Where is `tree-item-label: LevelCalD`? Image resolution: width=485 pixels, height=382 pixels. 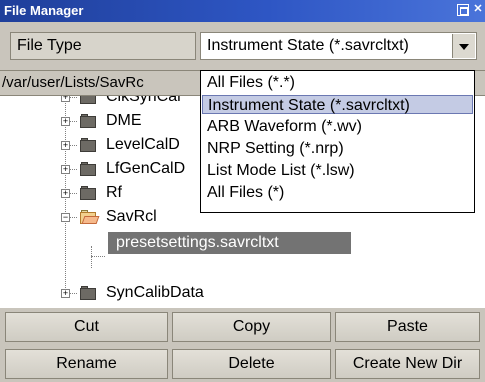 tree-item-label: LevelCalD is located at coordinates (143, 144).